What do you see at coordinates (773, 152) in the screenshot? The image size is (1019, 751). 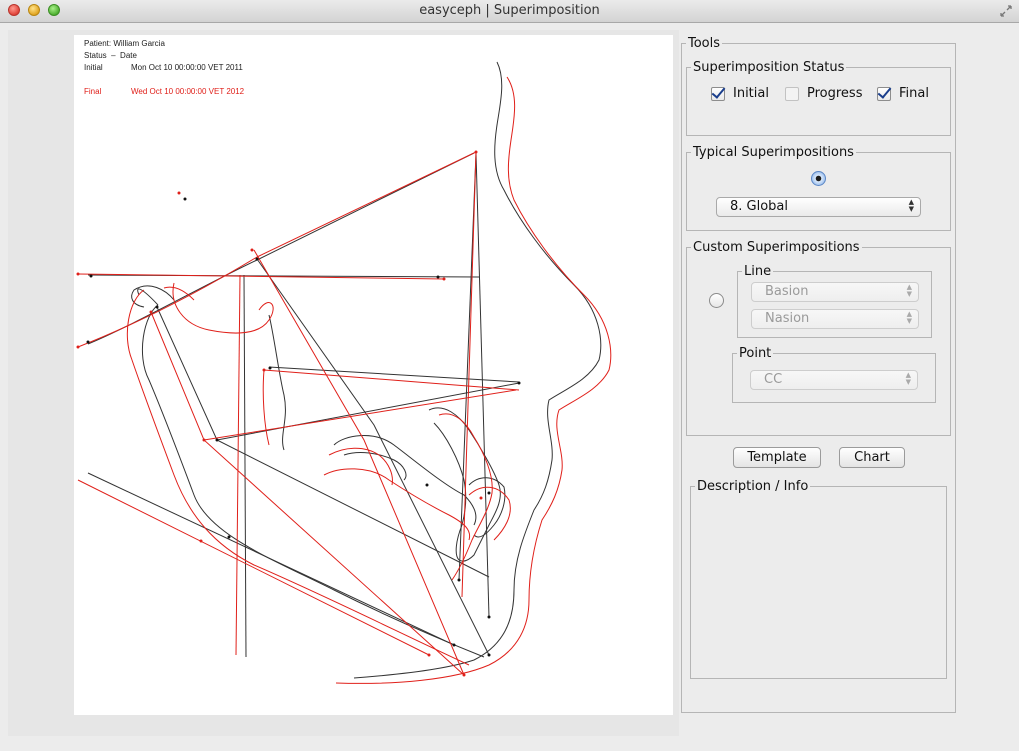 I see `typical-superimpositions-legend: Typical Superimpositions` at bounding box center [773, 152].